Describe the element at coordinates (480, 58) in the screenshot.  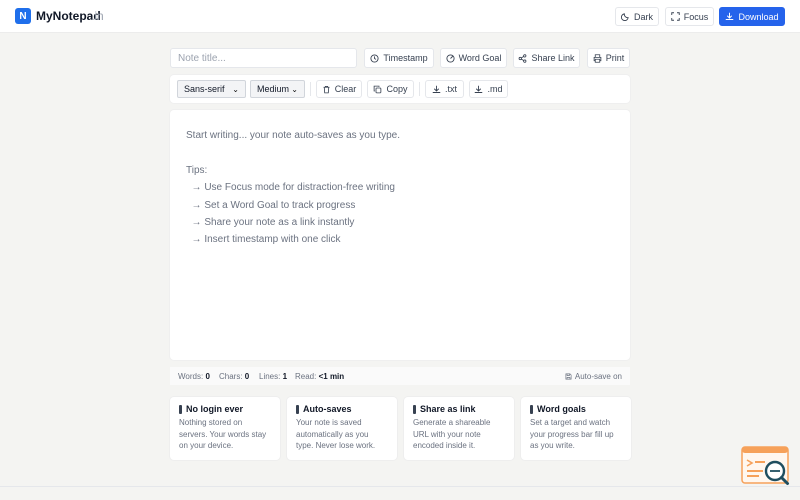
I see `word-goal-label: Word Goal` at that location.